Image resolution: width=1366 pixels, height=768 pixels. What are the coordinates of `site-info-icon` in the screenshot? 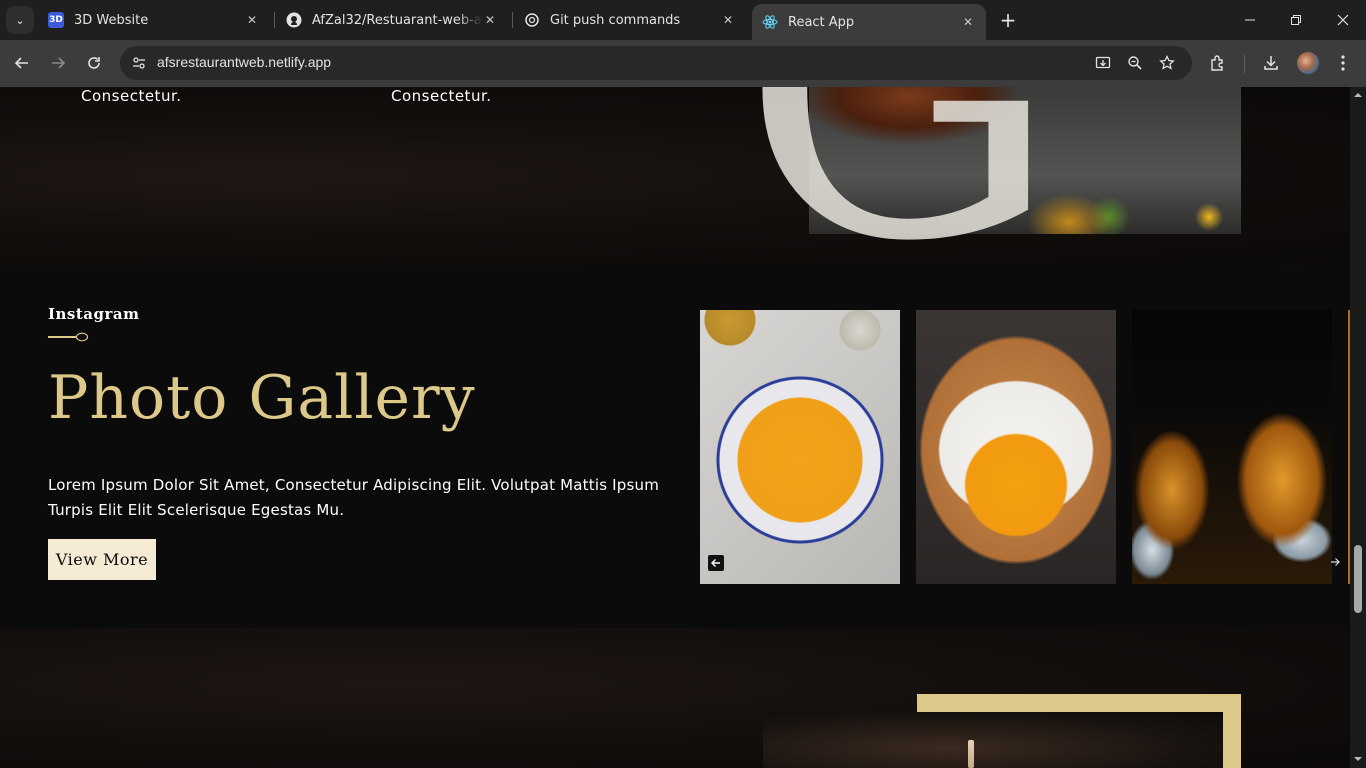 It's located at (139, 63).